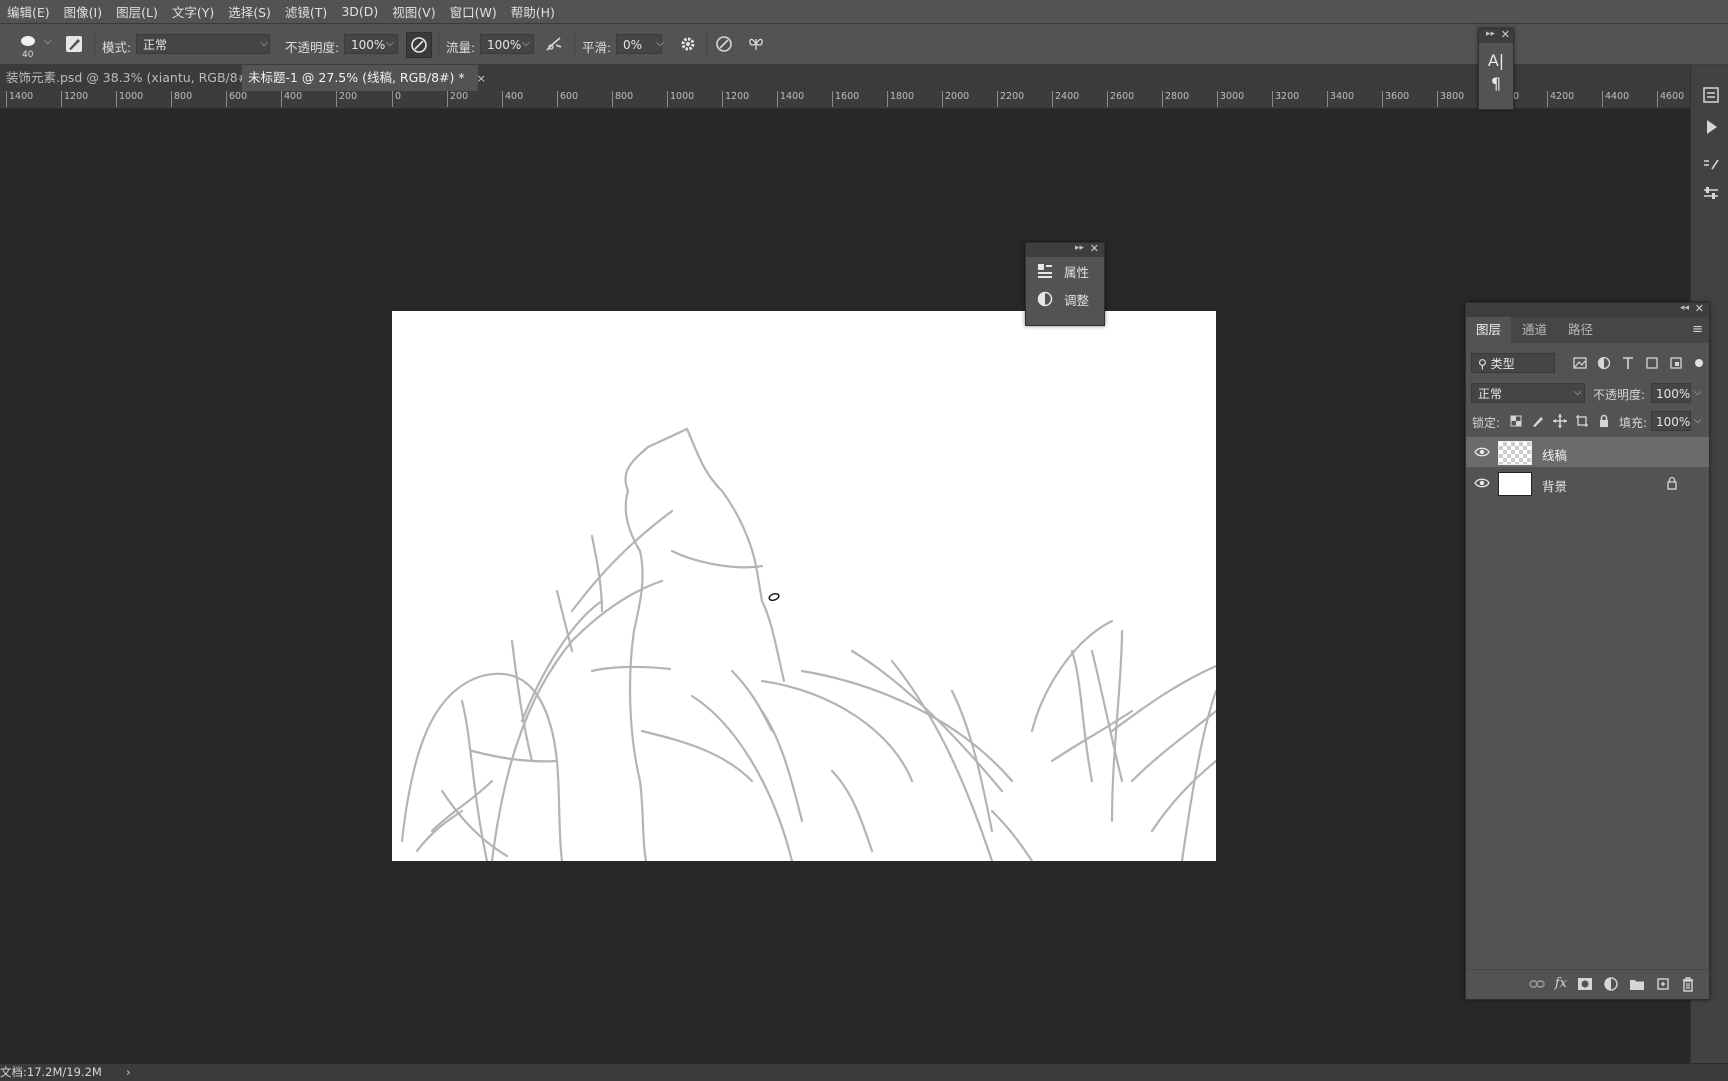 The width and height of the screenshot is (1728, 1081). What do you see at coordinates (135, 77) in the screenshot?
I see `tab-label: 装饰元素.psd @ 38.3% (xiantu, RGB/8#) *` at bounding box center [135, 77].